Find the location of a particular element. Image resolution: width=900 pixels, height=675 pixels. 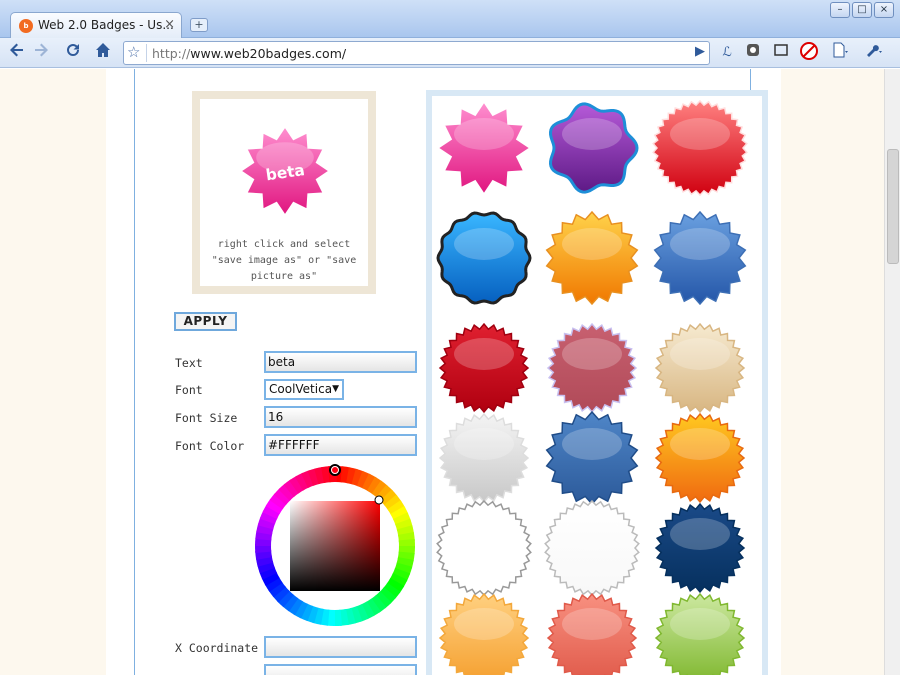

go-arrow-icon: ▶ is located at coordinates (700, 51).